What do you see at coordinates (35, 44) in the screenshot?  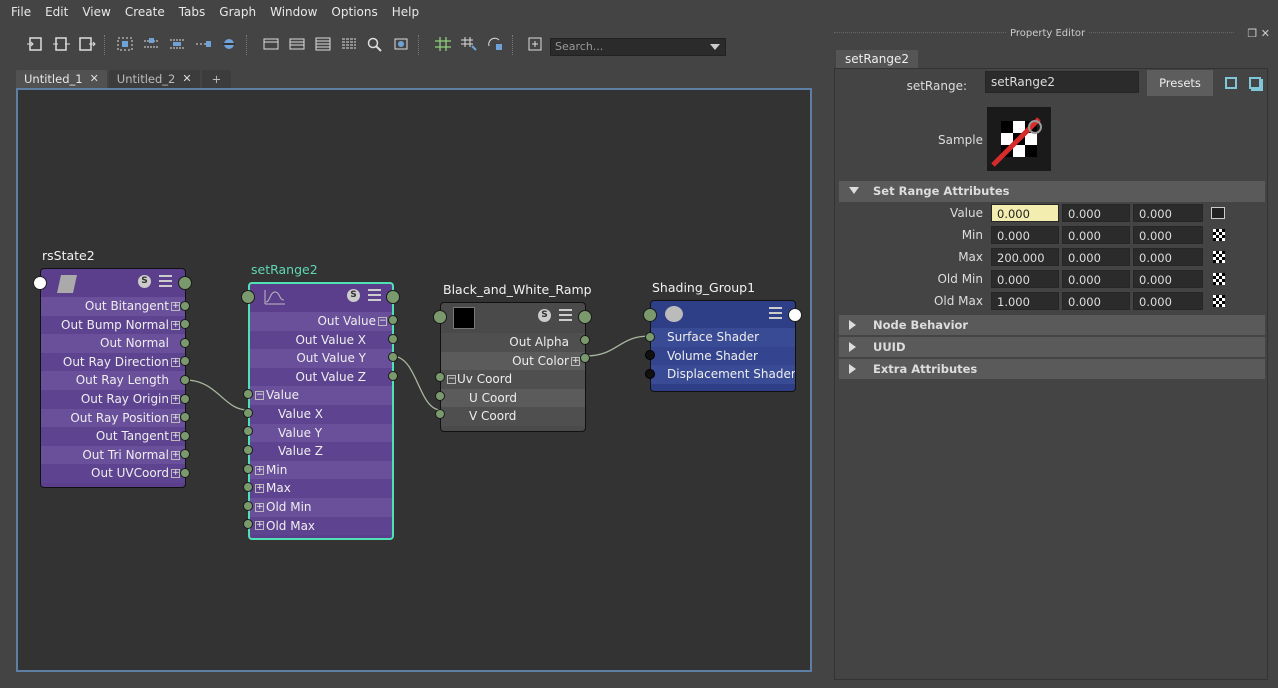 I see `input-connections-icon` at bounding box center [35, 44].